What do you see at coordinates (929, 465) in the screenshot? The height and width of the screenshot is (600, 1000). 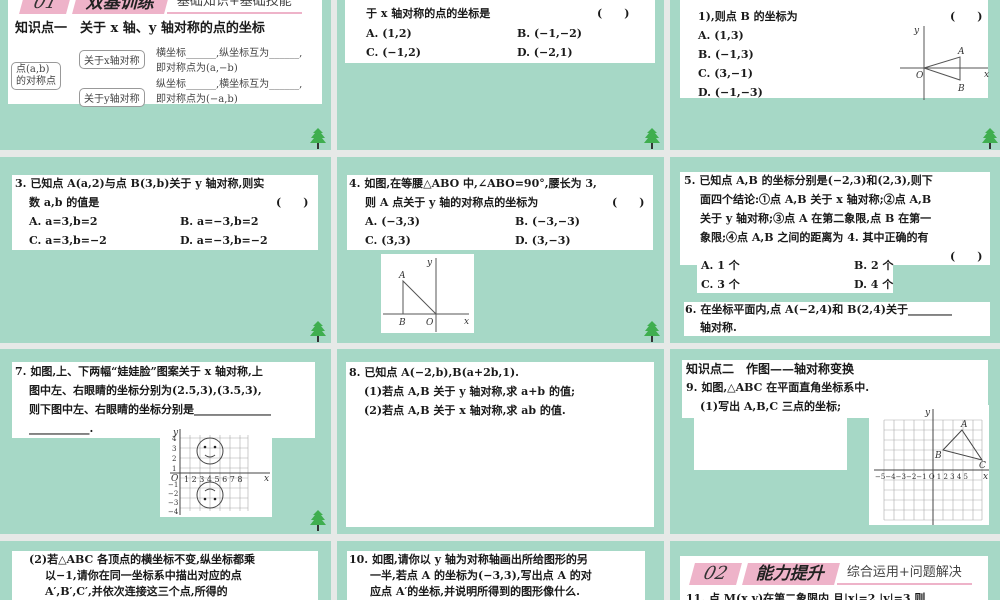 I see `triangle-abc-figure: y x A B C −5−4−3−2−1 O 1 2 3 4 5` at bounding box center [929, 465].